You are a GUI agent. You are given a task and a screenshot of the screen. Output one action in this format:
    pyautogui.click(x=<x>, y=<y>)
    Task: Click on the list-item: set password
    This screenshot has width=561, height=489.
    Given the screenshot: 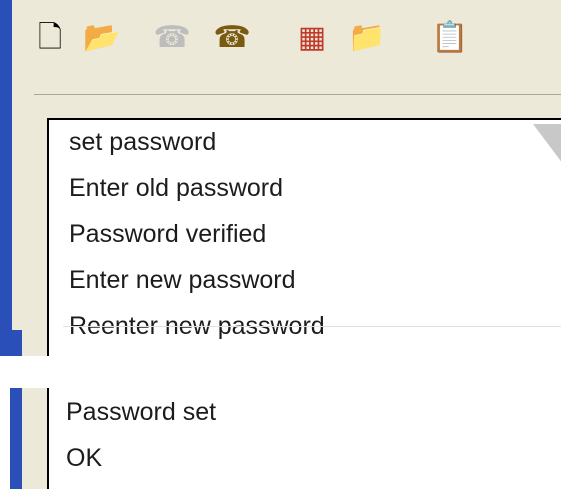 What is the action you would take?
    pyautogui.click(x=143, y=142)
    